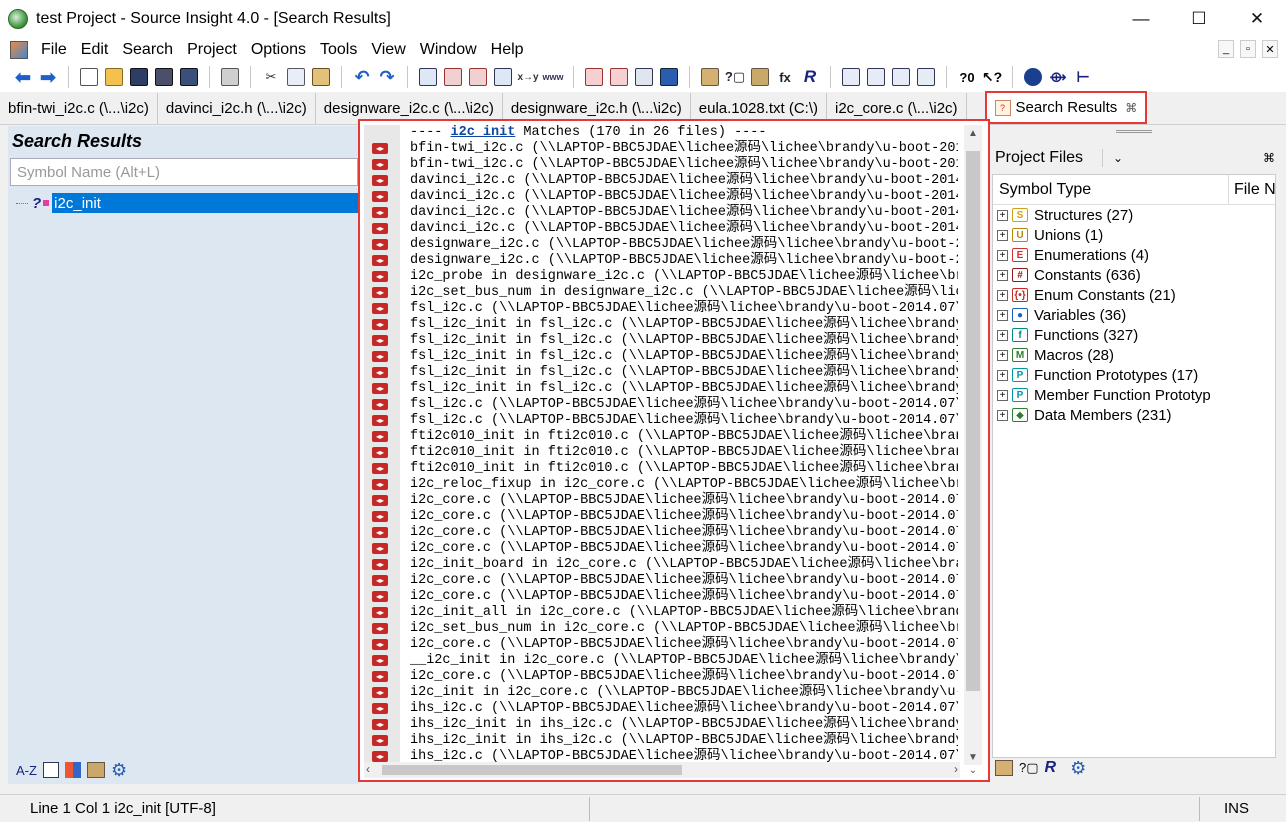  Describe the element at coordinates (1257, 19) in the screenshot. I see `close-button: ✕` at that location.